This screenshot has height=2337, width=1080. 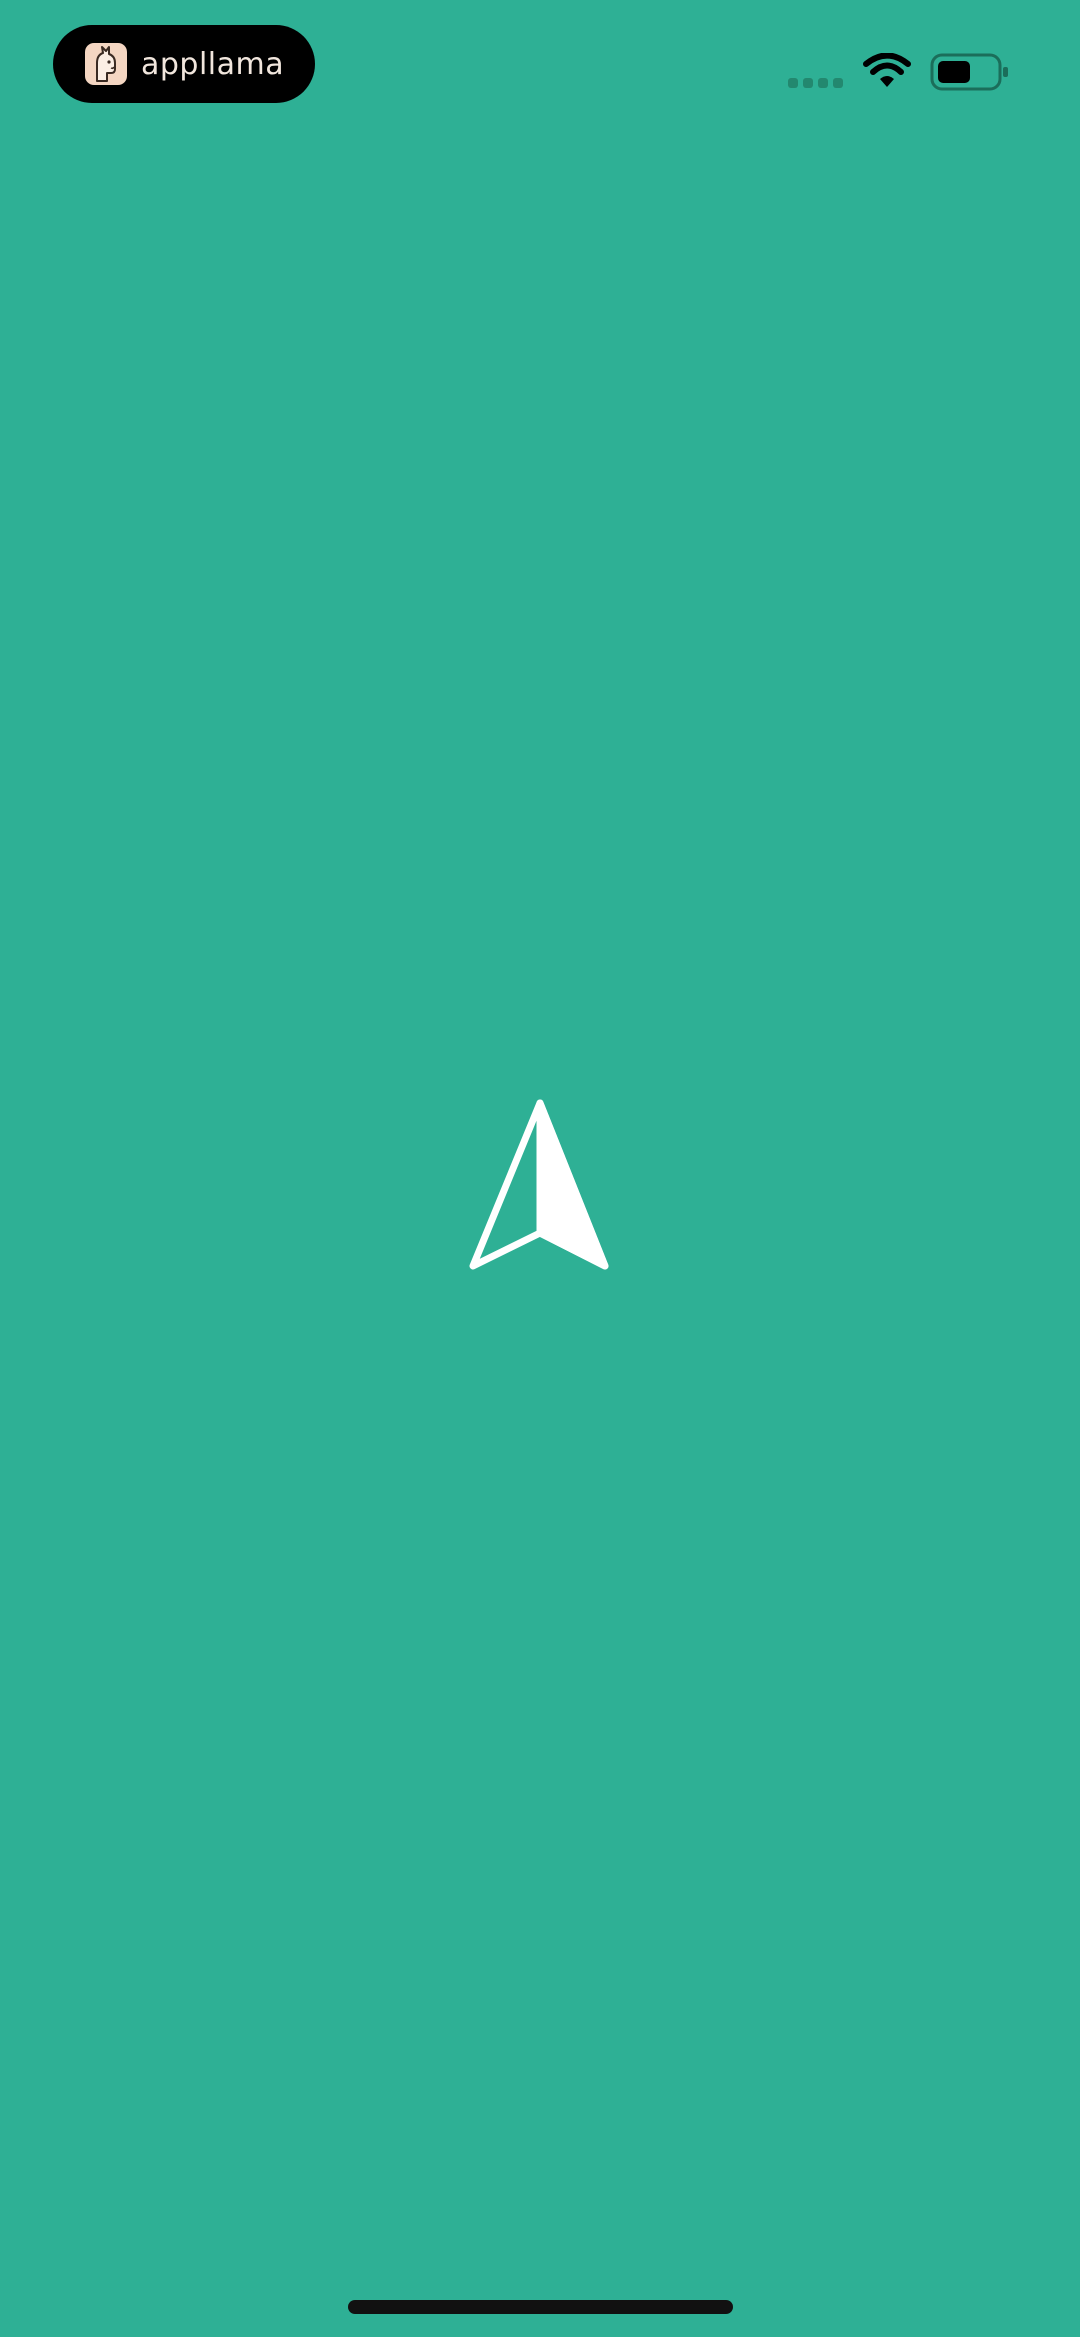 What do you see at coordinates (815, 83) in the screenshot?
I see `cellular-signal-icon` at bounding box center [815, 83].